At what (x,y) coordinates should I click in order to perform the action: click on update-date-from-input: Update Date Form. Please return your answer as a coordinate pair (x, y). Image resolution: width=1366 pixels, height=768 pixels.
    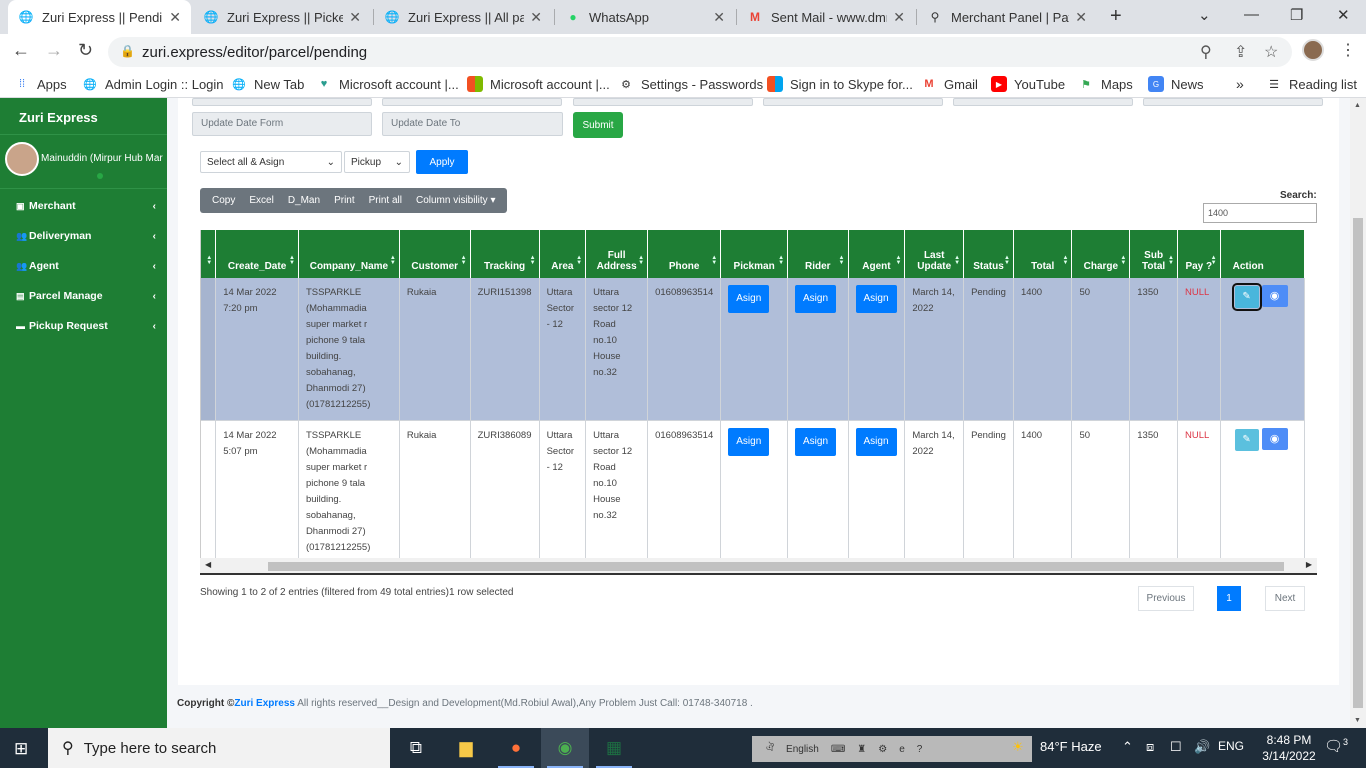
    Looking at the image, I should click on (282, 124).